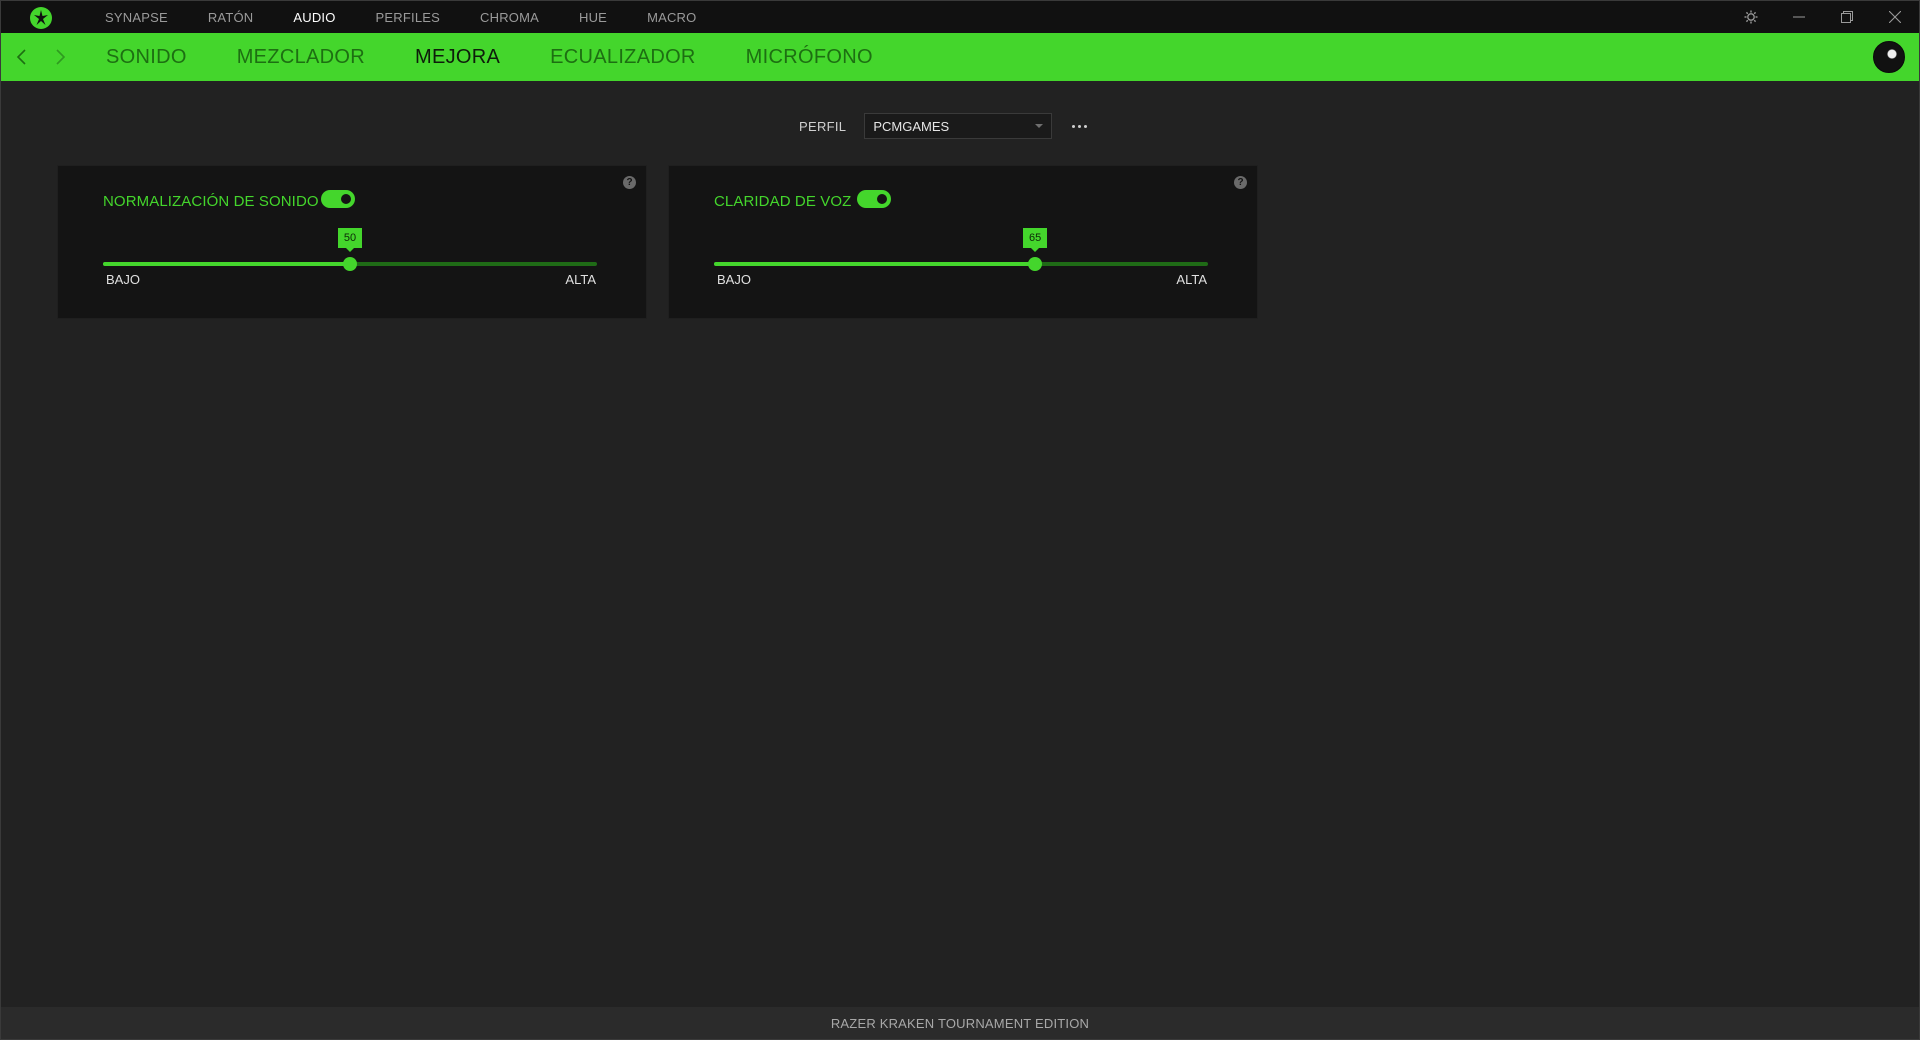 The height and width of the screenshot is (1040, 1920). Describe the element at coordinates (1889, 57) in the screenshot. I see `avatar` at that location.